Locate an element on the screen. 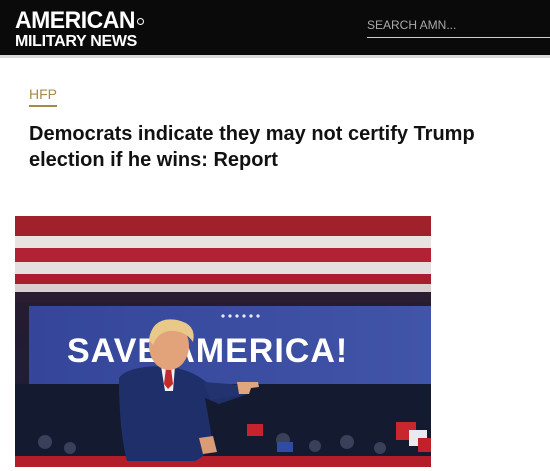  banner-text: SAVE AMERICA! is located at coordinates (207, 351).